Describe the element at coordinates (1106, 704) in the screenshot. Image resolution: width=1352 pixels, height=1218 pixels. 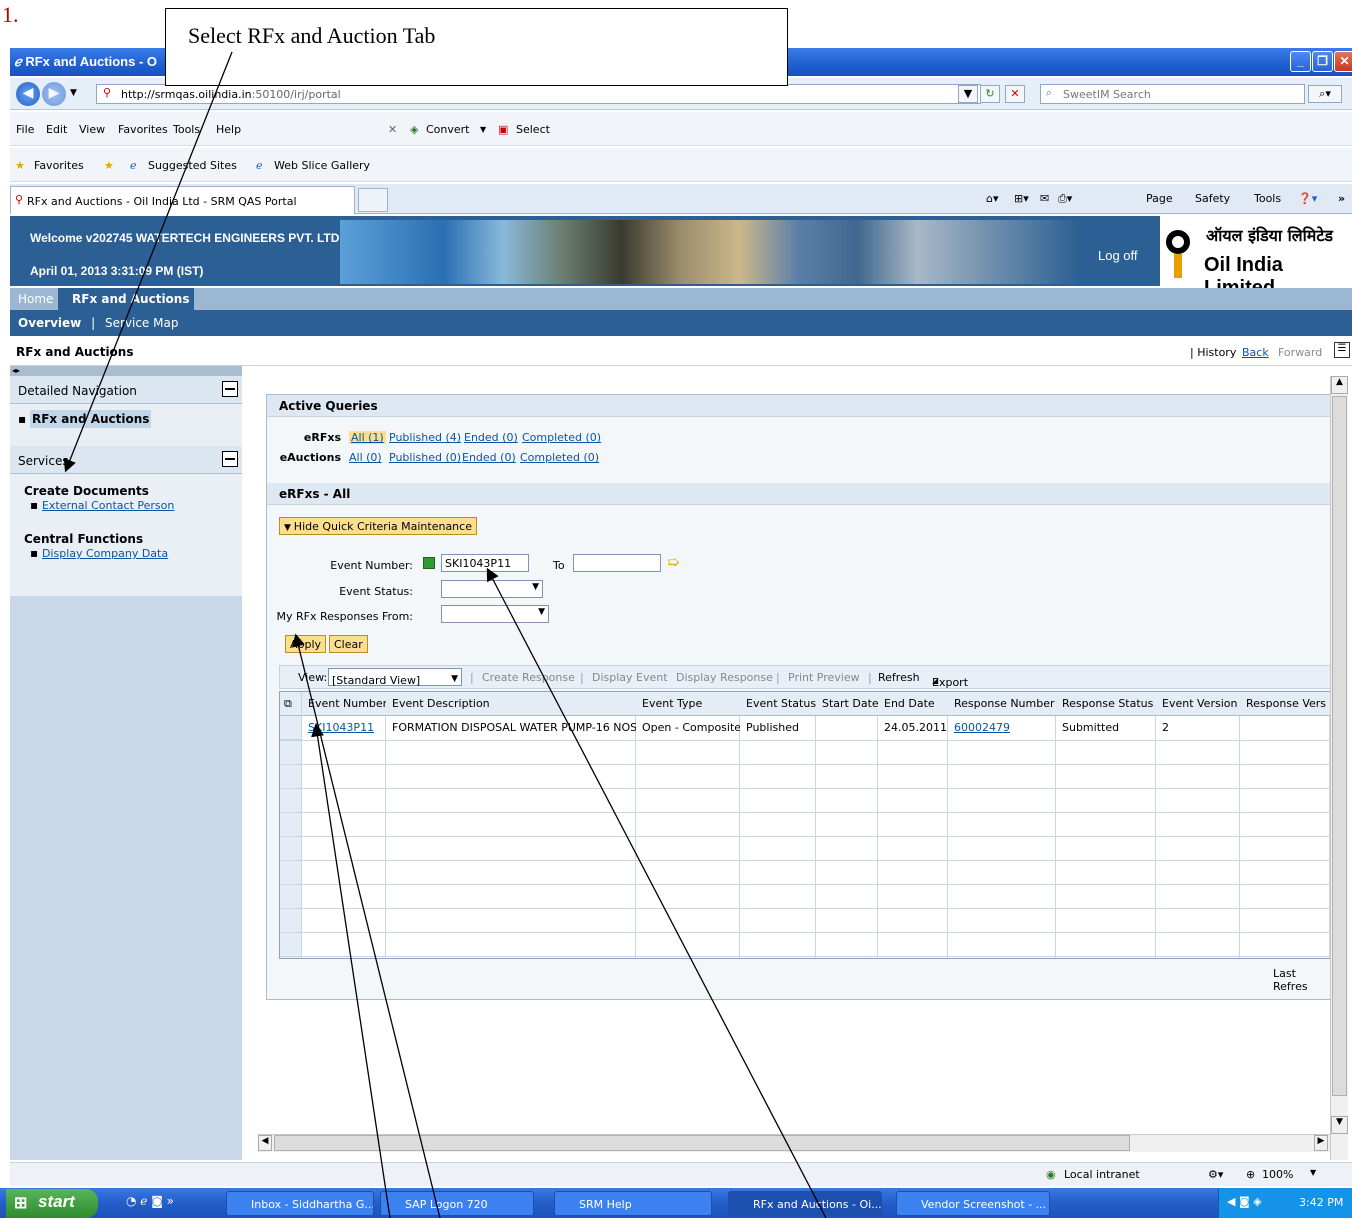
I see `header-response-status: Response Status` at that location.